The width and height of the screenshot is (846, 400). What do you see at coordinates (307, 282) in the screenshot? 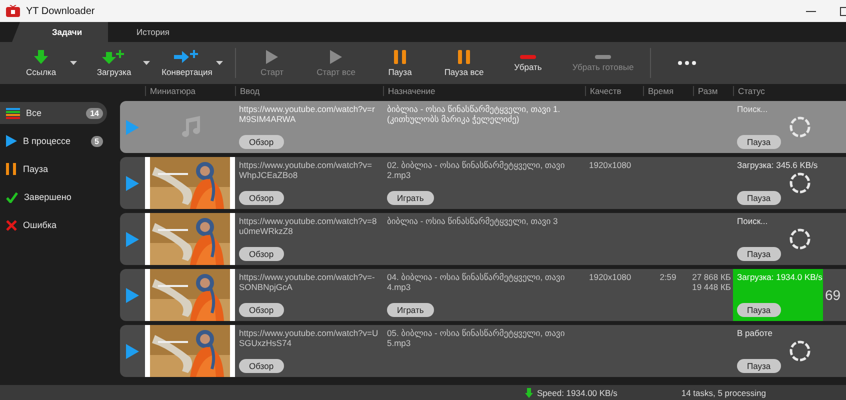
I see `source-url: https://www.youtube.com/watch?v=-SONBNpjGcA` at bounding box center [307, 282].